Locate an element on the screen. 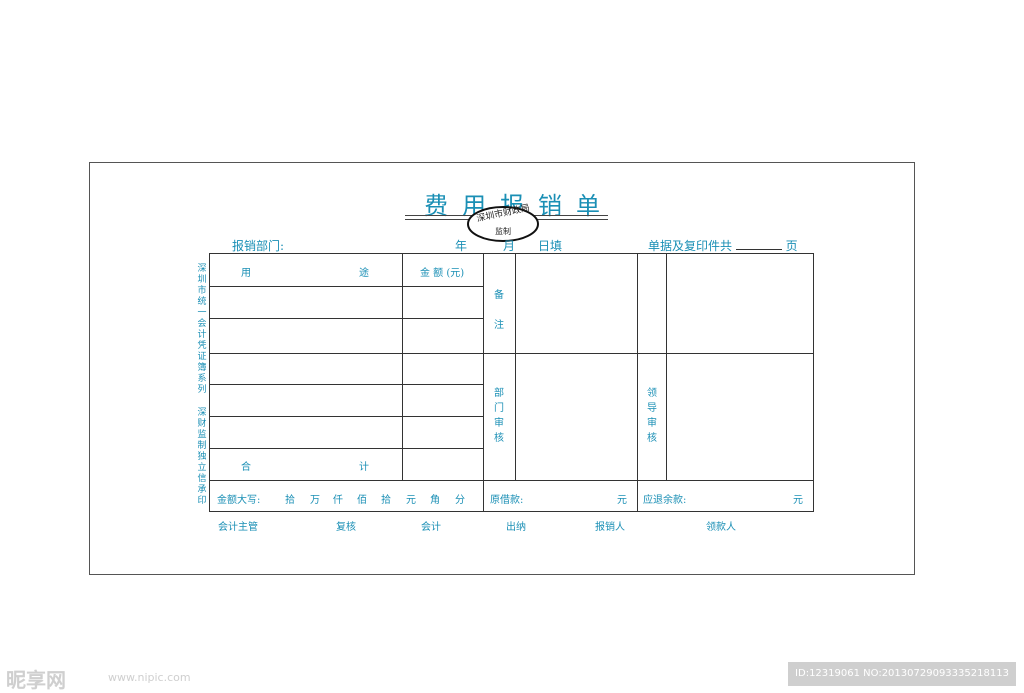 The width and height of the screenshot is (1024, 693). caps-unit: 万 is located at coordinates (315, 500).